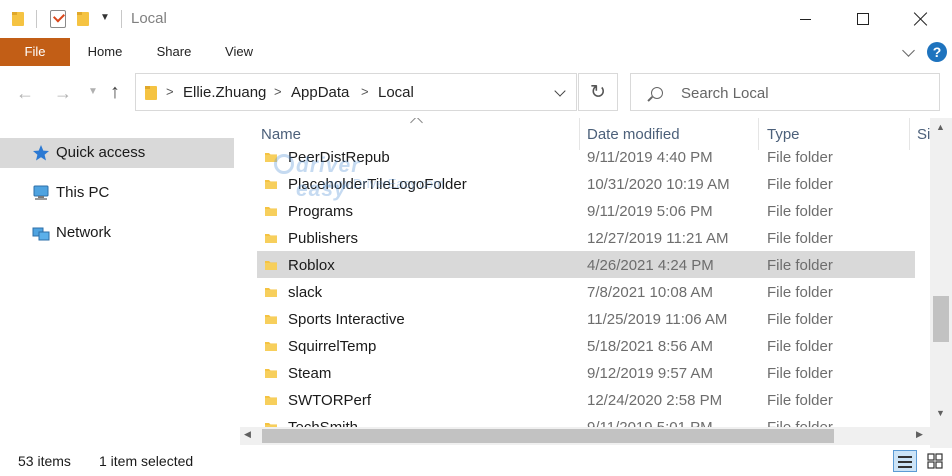 The height and width of the screenshot is (476, 952). Describe the element at coordinates (476, 52) in the screenshot. I see `ribbon-tabs: File Home Share View` at that location.